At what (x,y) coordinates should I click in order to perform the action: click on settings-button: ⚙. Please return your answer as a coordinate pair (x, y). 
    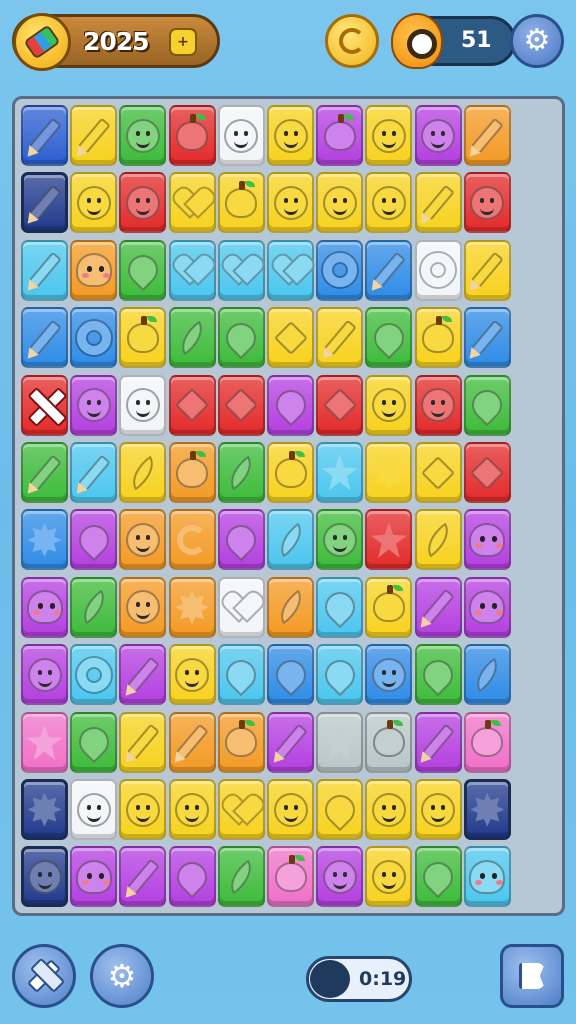
    Looking at the image, I should click on (537, 41).